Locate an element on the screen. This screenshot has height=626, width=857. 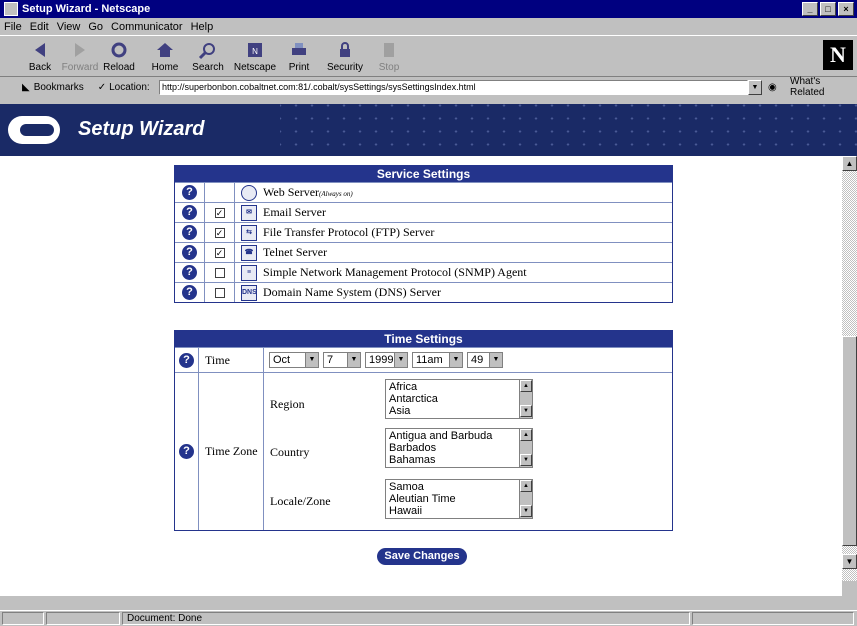
time-row: ? Time Oct ▼ 7 ▼ 1999 ▼ 11am ▼ 49 ▼ is located at coordinates (423, 359).